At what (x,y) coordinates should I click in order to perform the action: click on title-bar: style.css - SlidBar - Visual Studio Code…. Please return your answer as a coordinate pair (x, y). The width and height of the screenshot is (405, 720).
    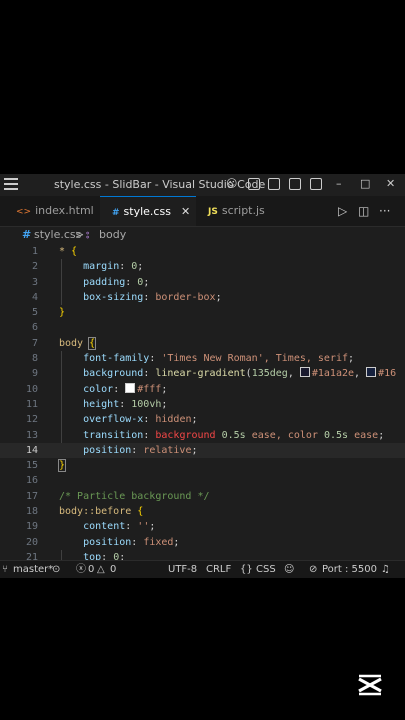
    Looking at the image, I should click on (202, 185).